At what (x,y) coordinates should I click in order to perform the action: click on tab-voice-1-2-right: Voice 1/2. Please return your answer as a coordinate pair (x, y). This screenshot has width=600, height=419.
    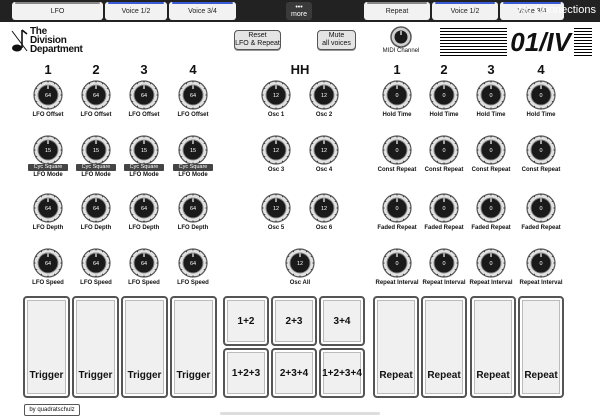
    Looking at the image, I should click on (465, 11).